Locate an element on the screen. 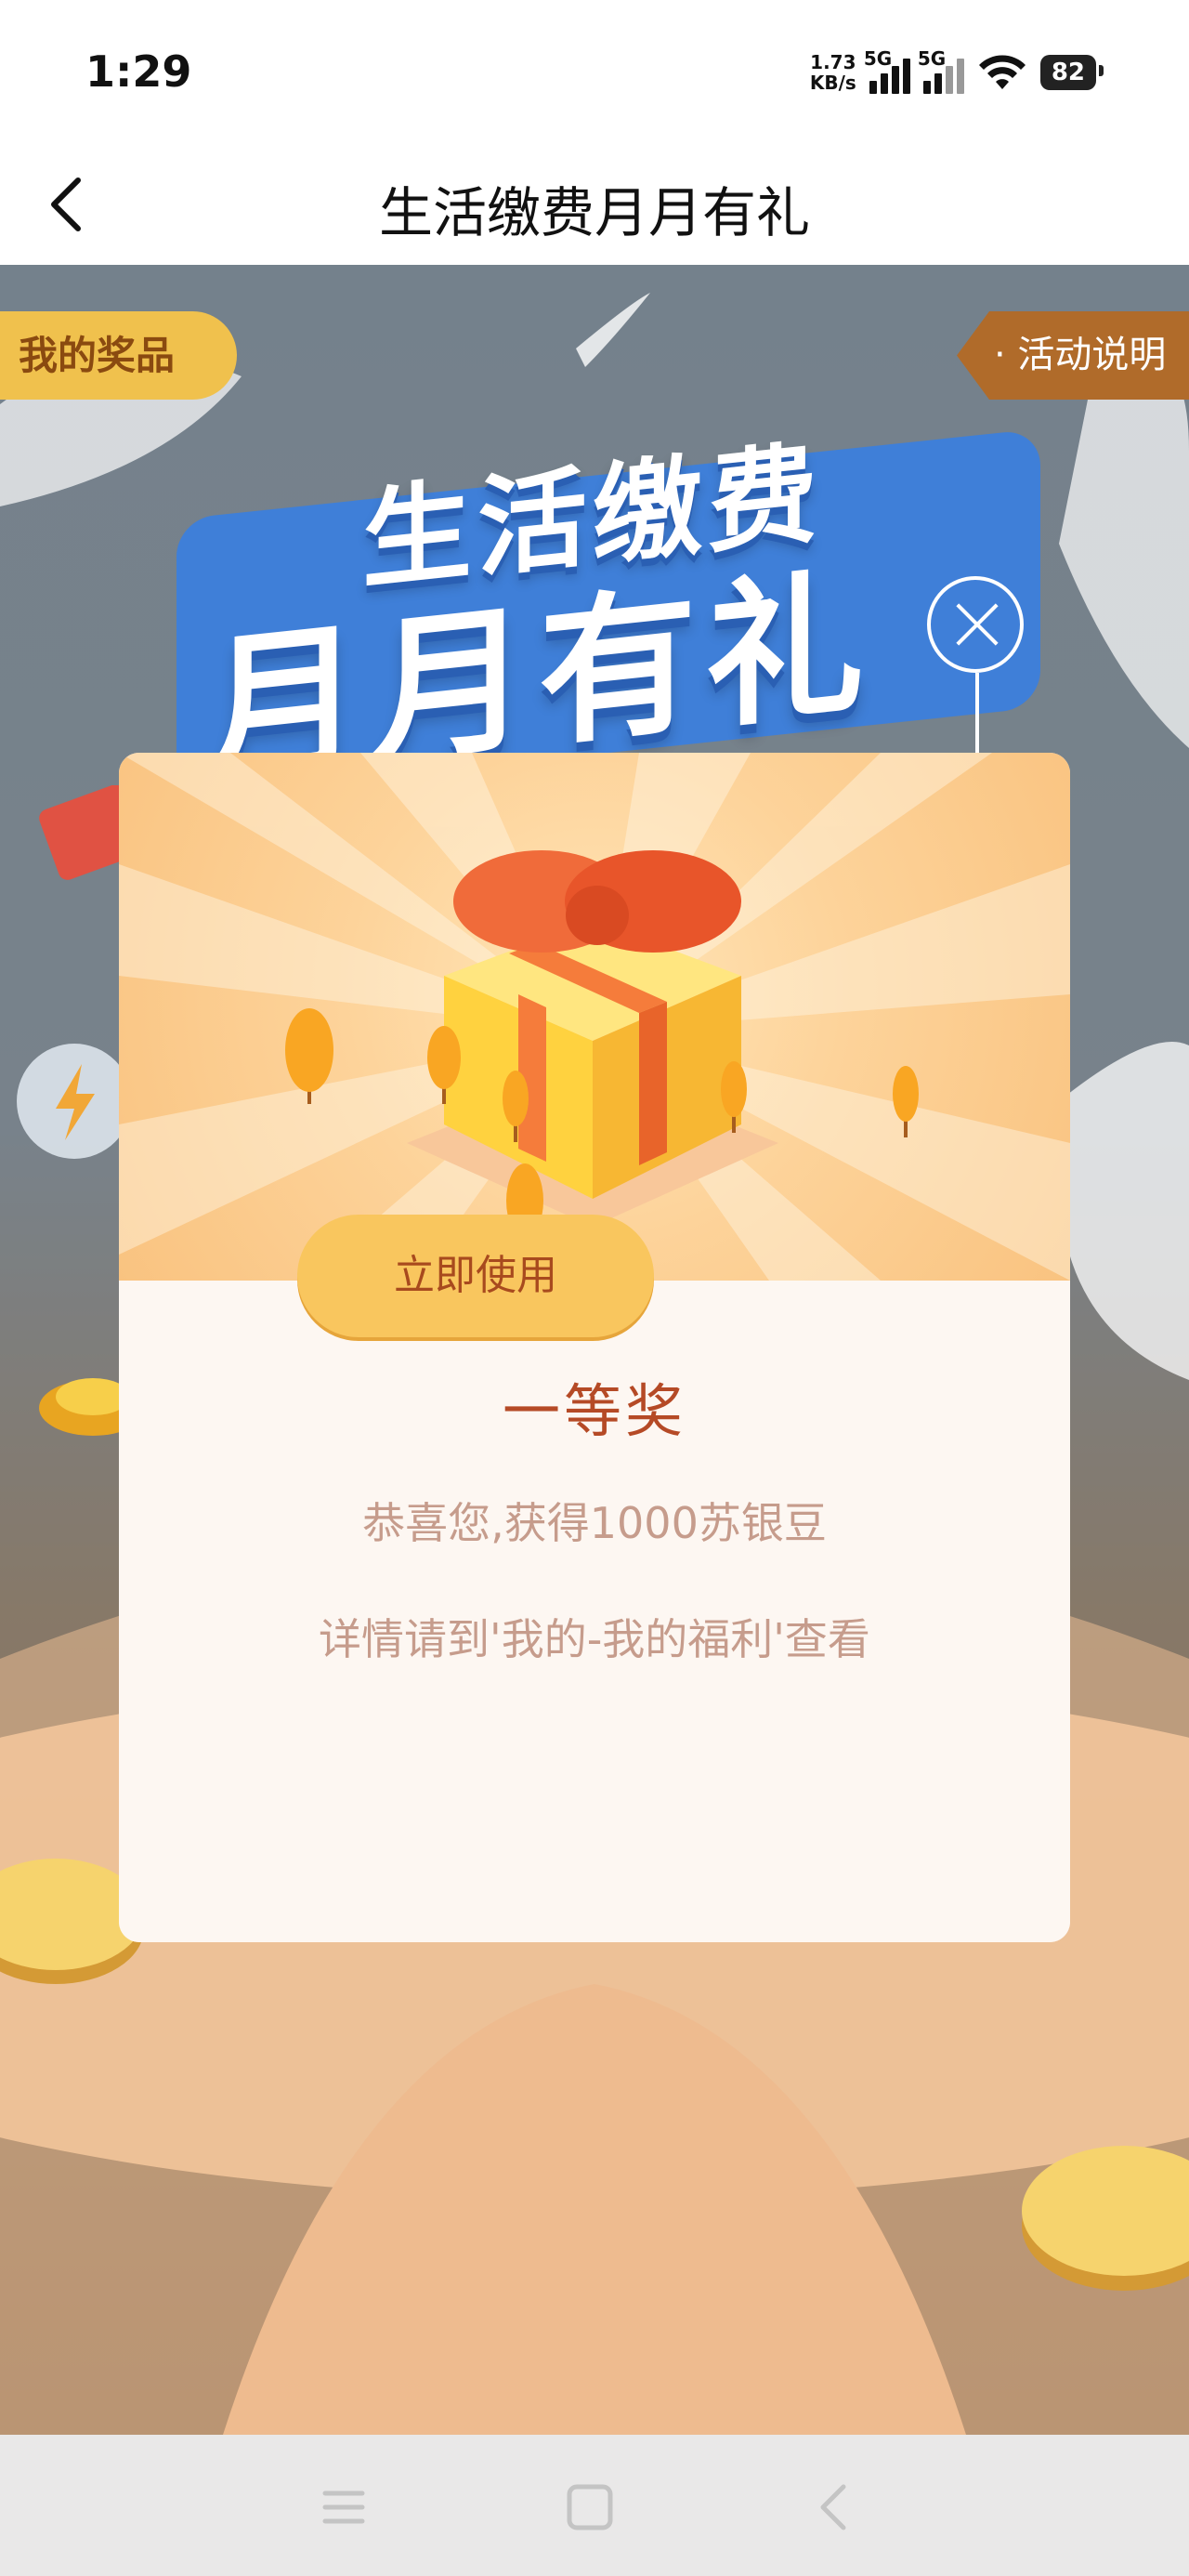 The image size is (1189, 2576). home-icon is located at coordinates (590, 2507).